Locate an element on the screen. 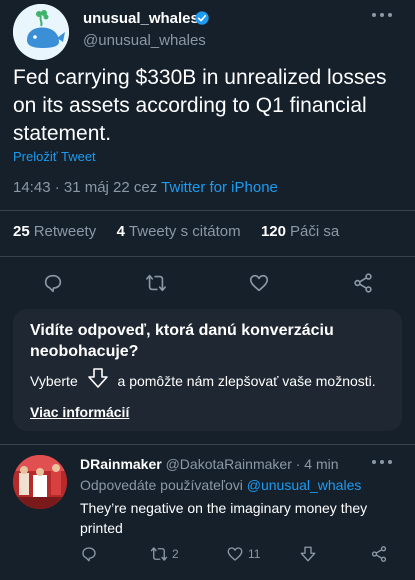  reply-share-button is located at coordinates (379, 555).